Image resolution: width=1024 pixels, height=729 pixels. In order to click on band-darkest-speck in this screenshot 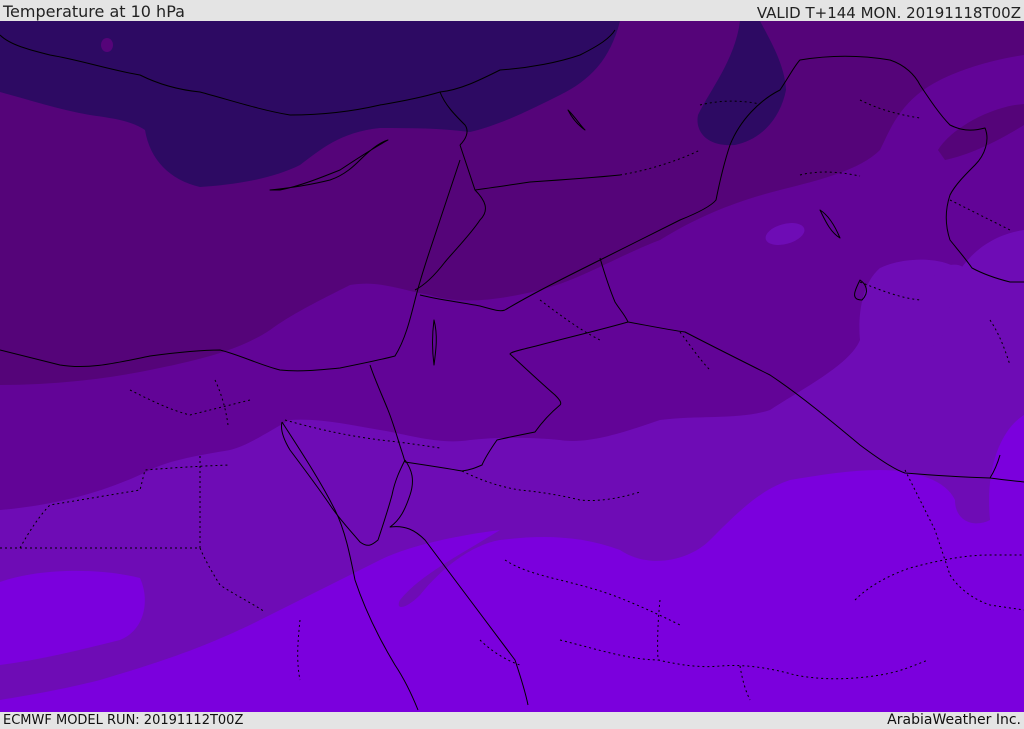, I will do `click(107, 45)`.